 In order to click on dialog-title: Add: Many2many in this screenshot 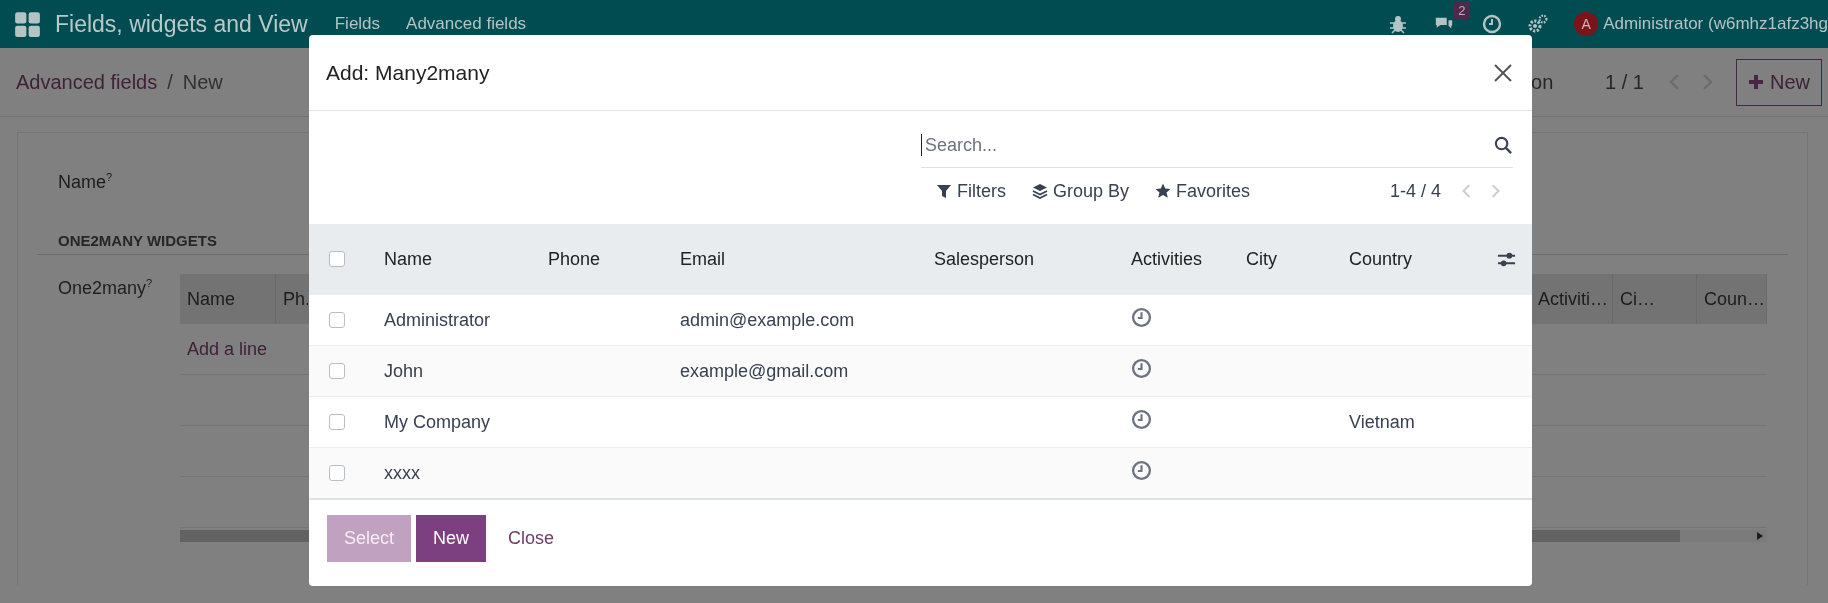, I will do `click(408, 72)`.